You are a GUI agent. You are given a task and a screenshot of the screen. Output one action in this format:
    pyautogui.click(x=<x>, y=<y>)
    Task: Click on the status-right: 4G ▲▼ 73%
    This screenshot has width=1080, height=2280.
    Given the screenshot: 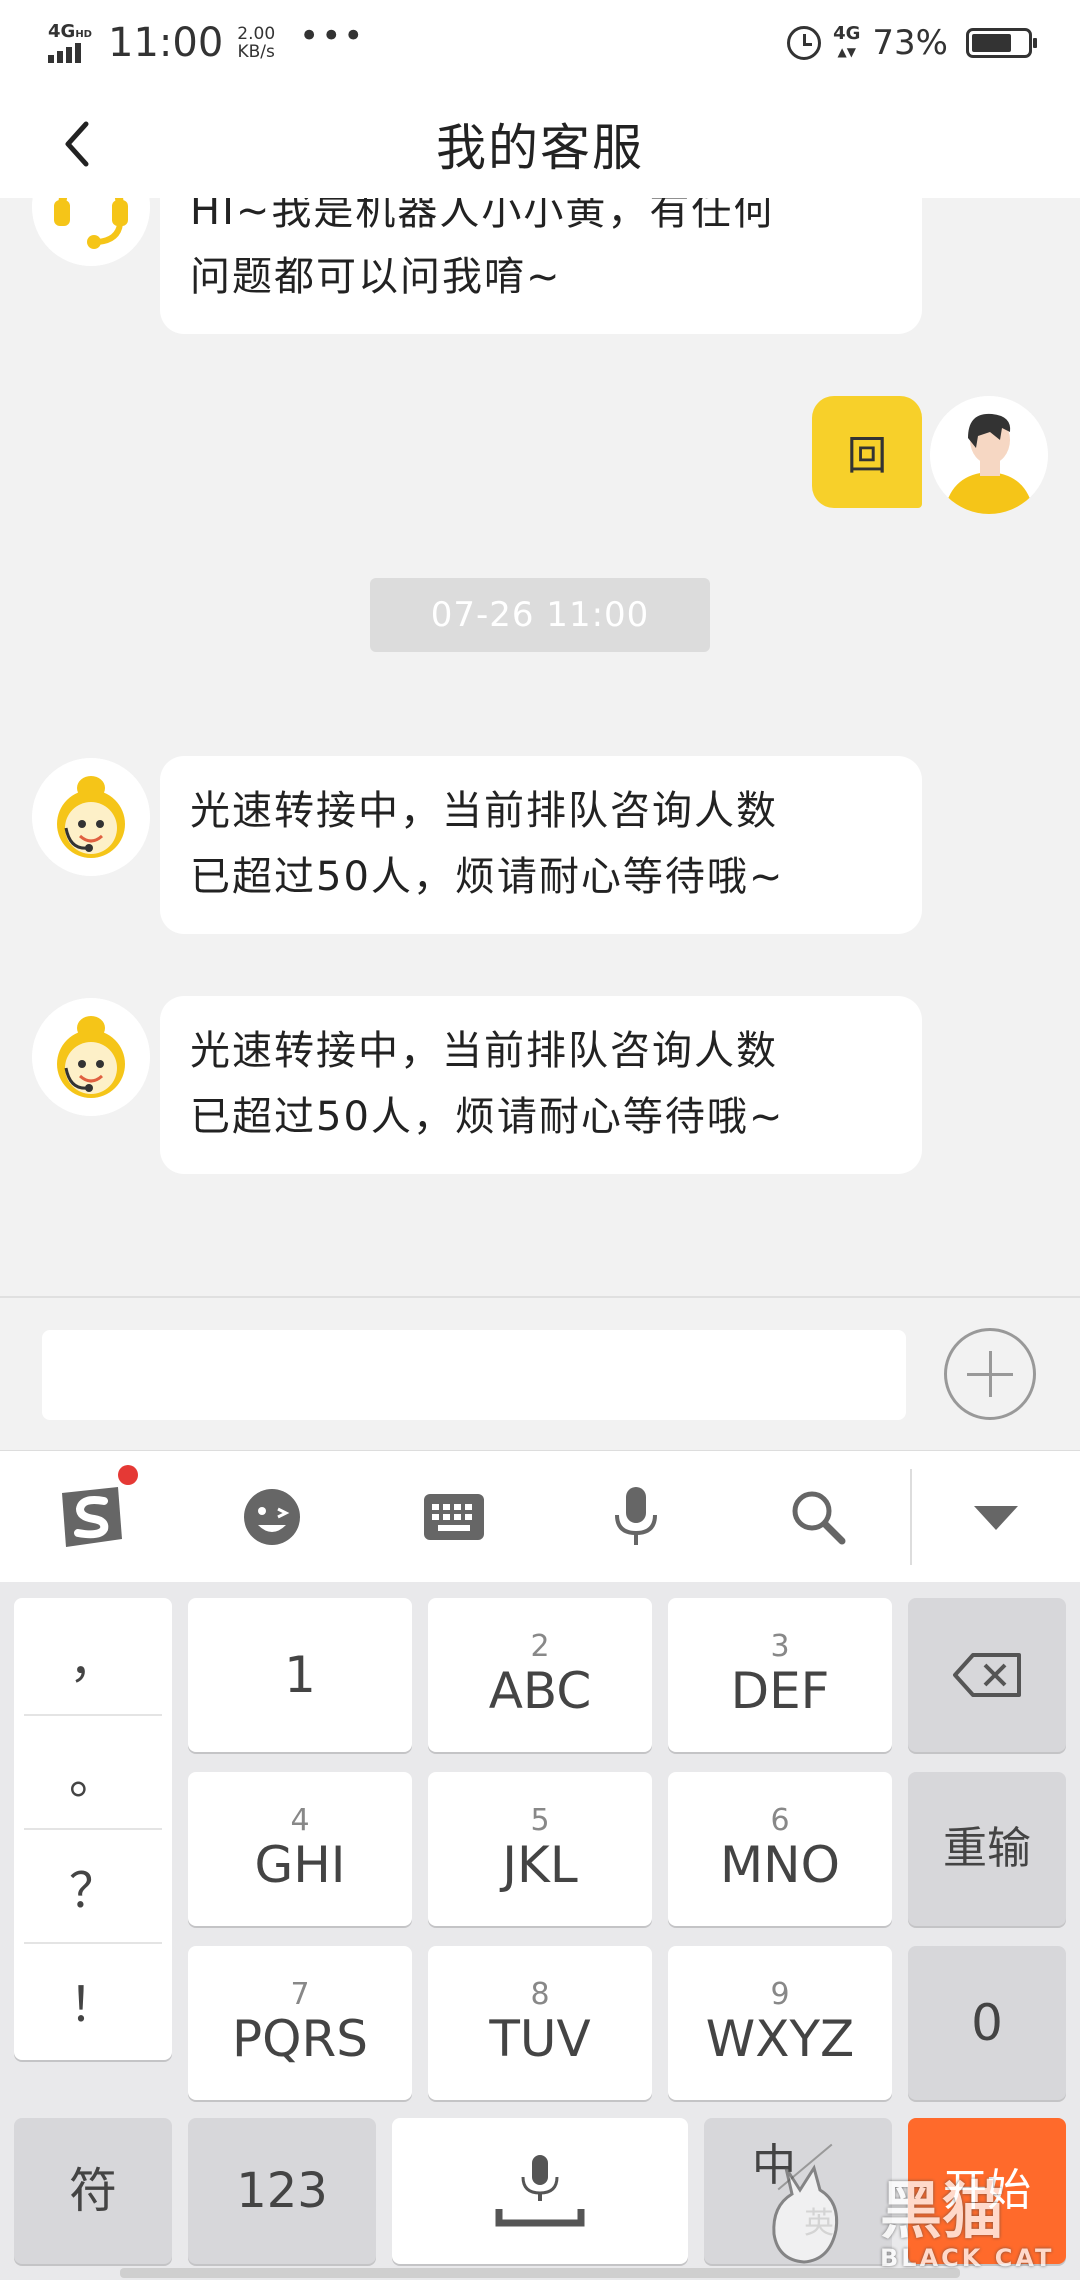 What is the action you would take?
    pyautogui.click(x=912, y=43)
    